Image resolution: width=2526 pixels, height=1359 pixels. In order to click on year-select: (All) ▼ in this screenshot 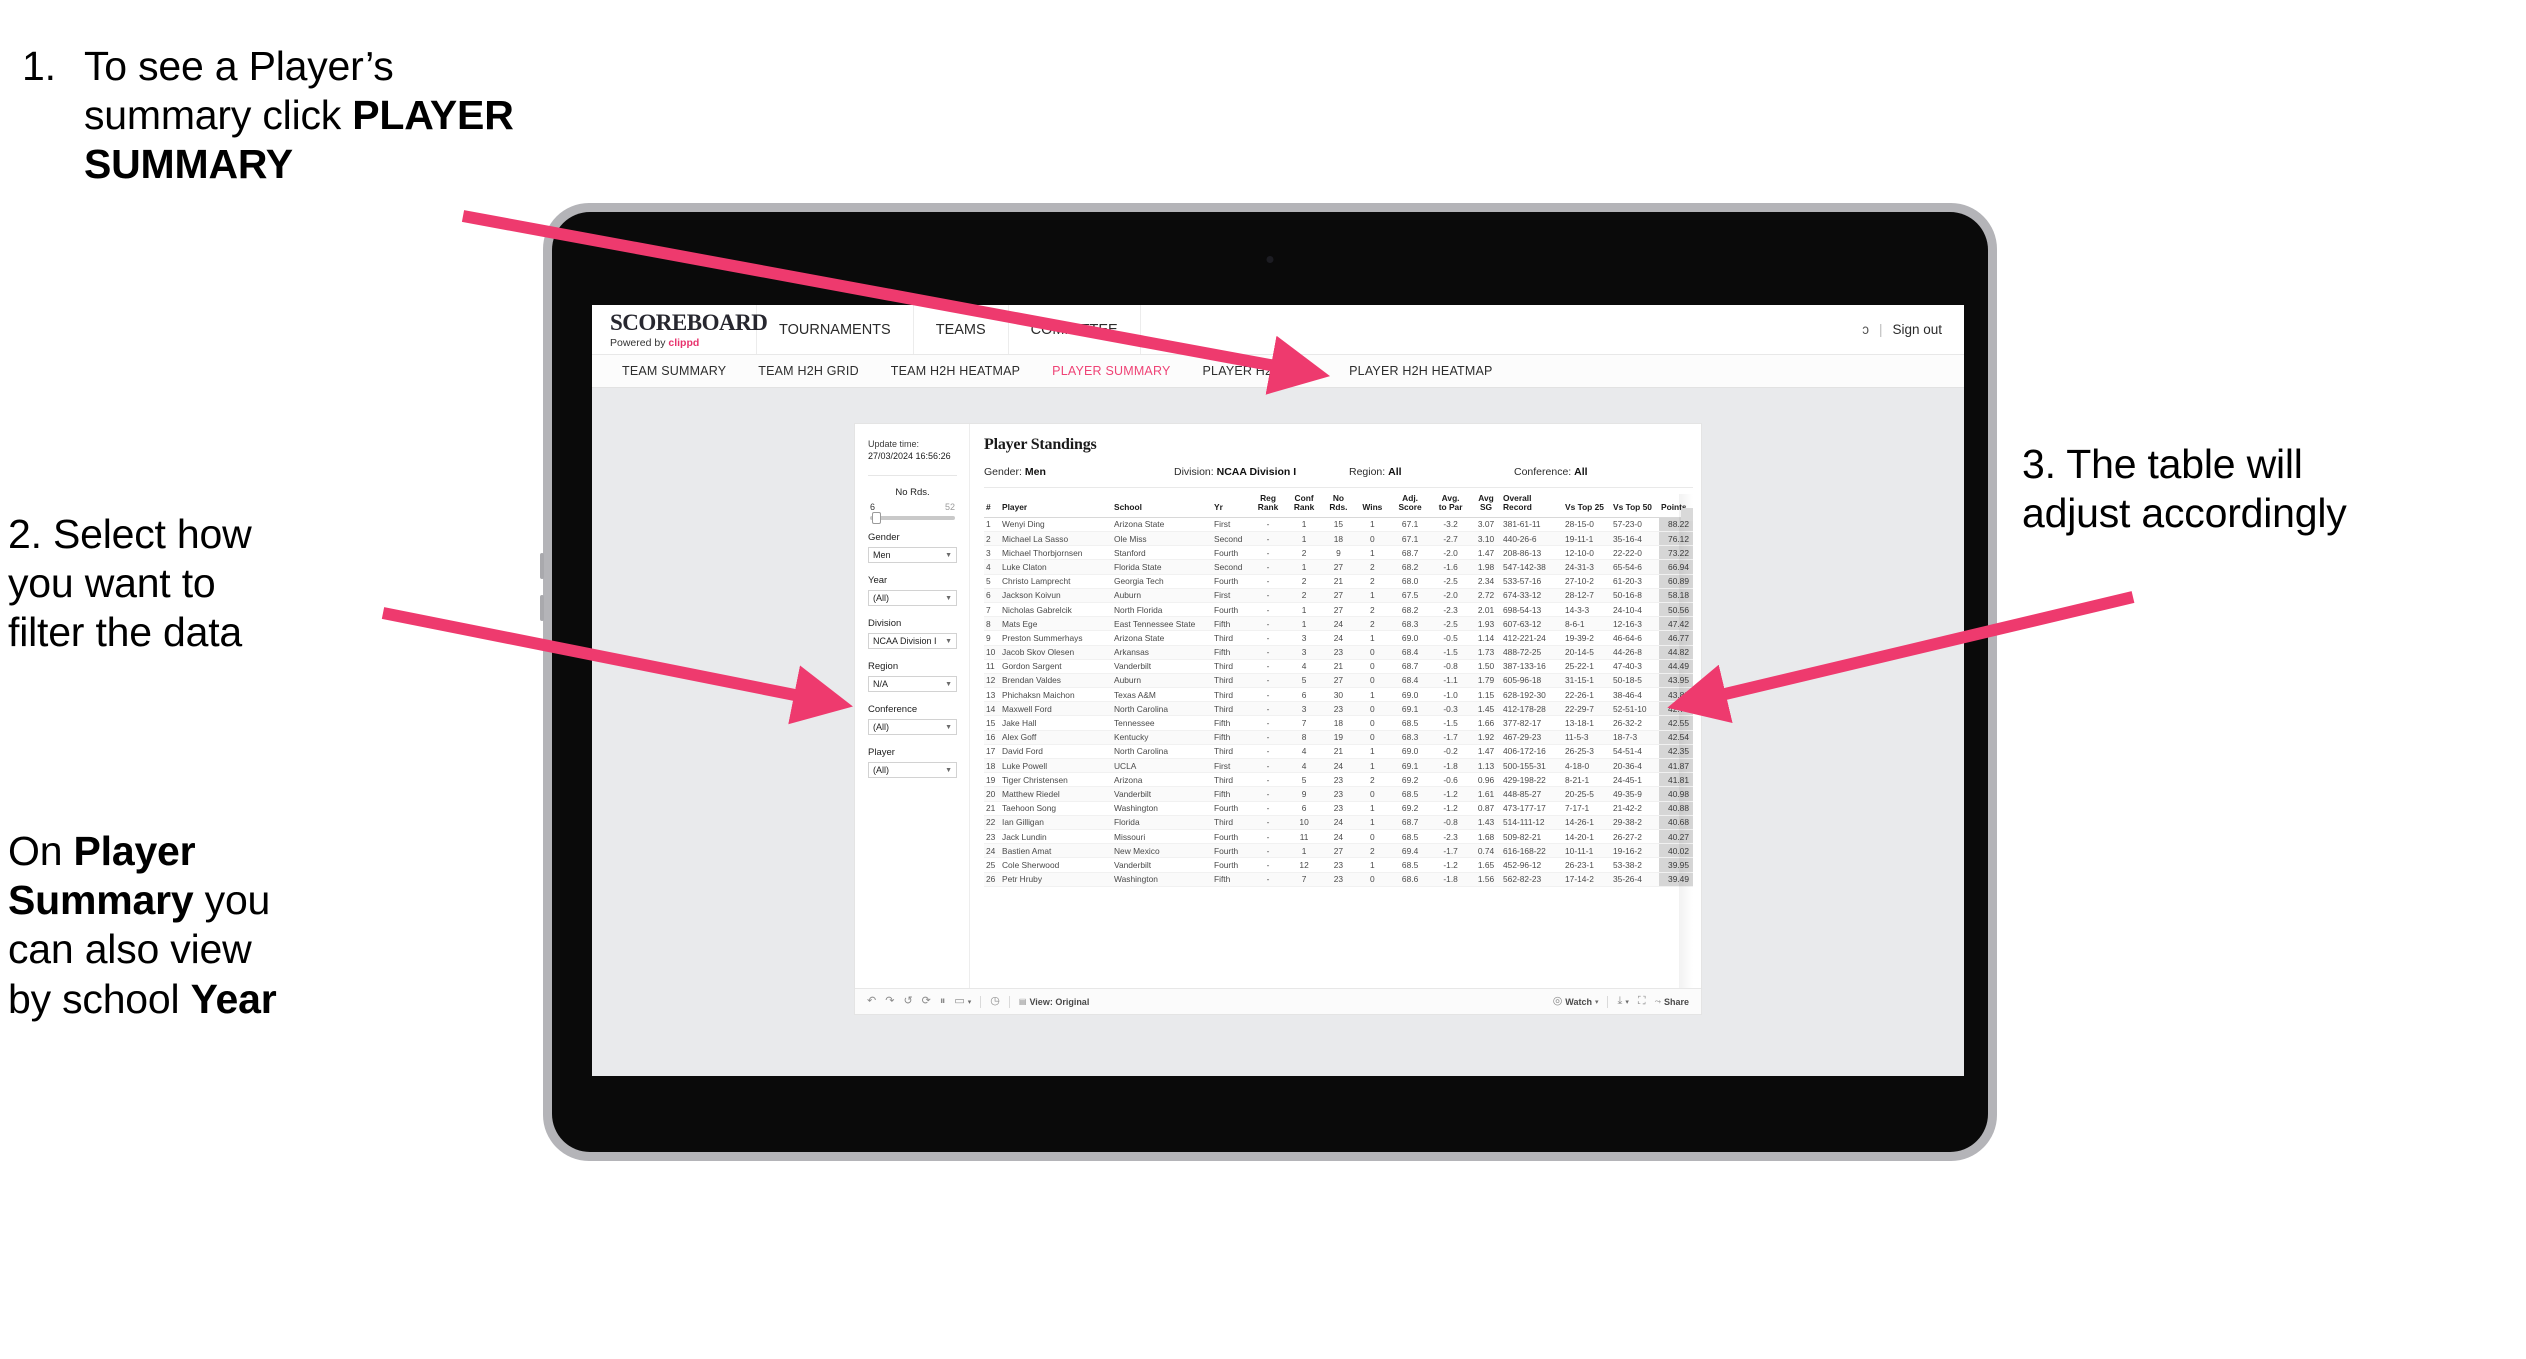, I will do `click(912, 598)`.